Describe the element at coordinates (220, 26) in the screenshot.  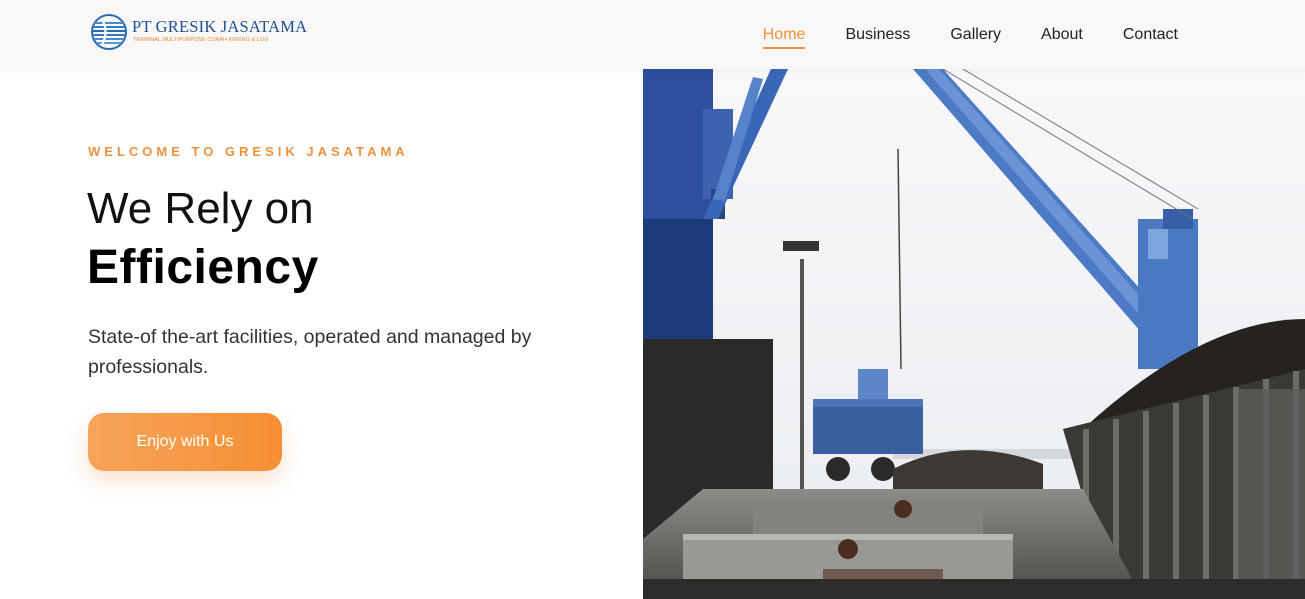
I see `logo-name: PT GRESIK JASATAMA` at that location.